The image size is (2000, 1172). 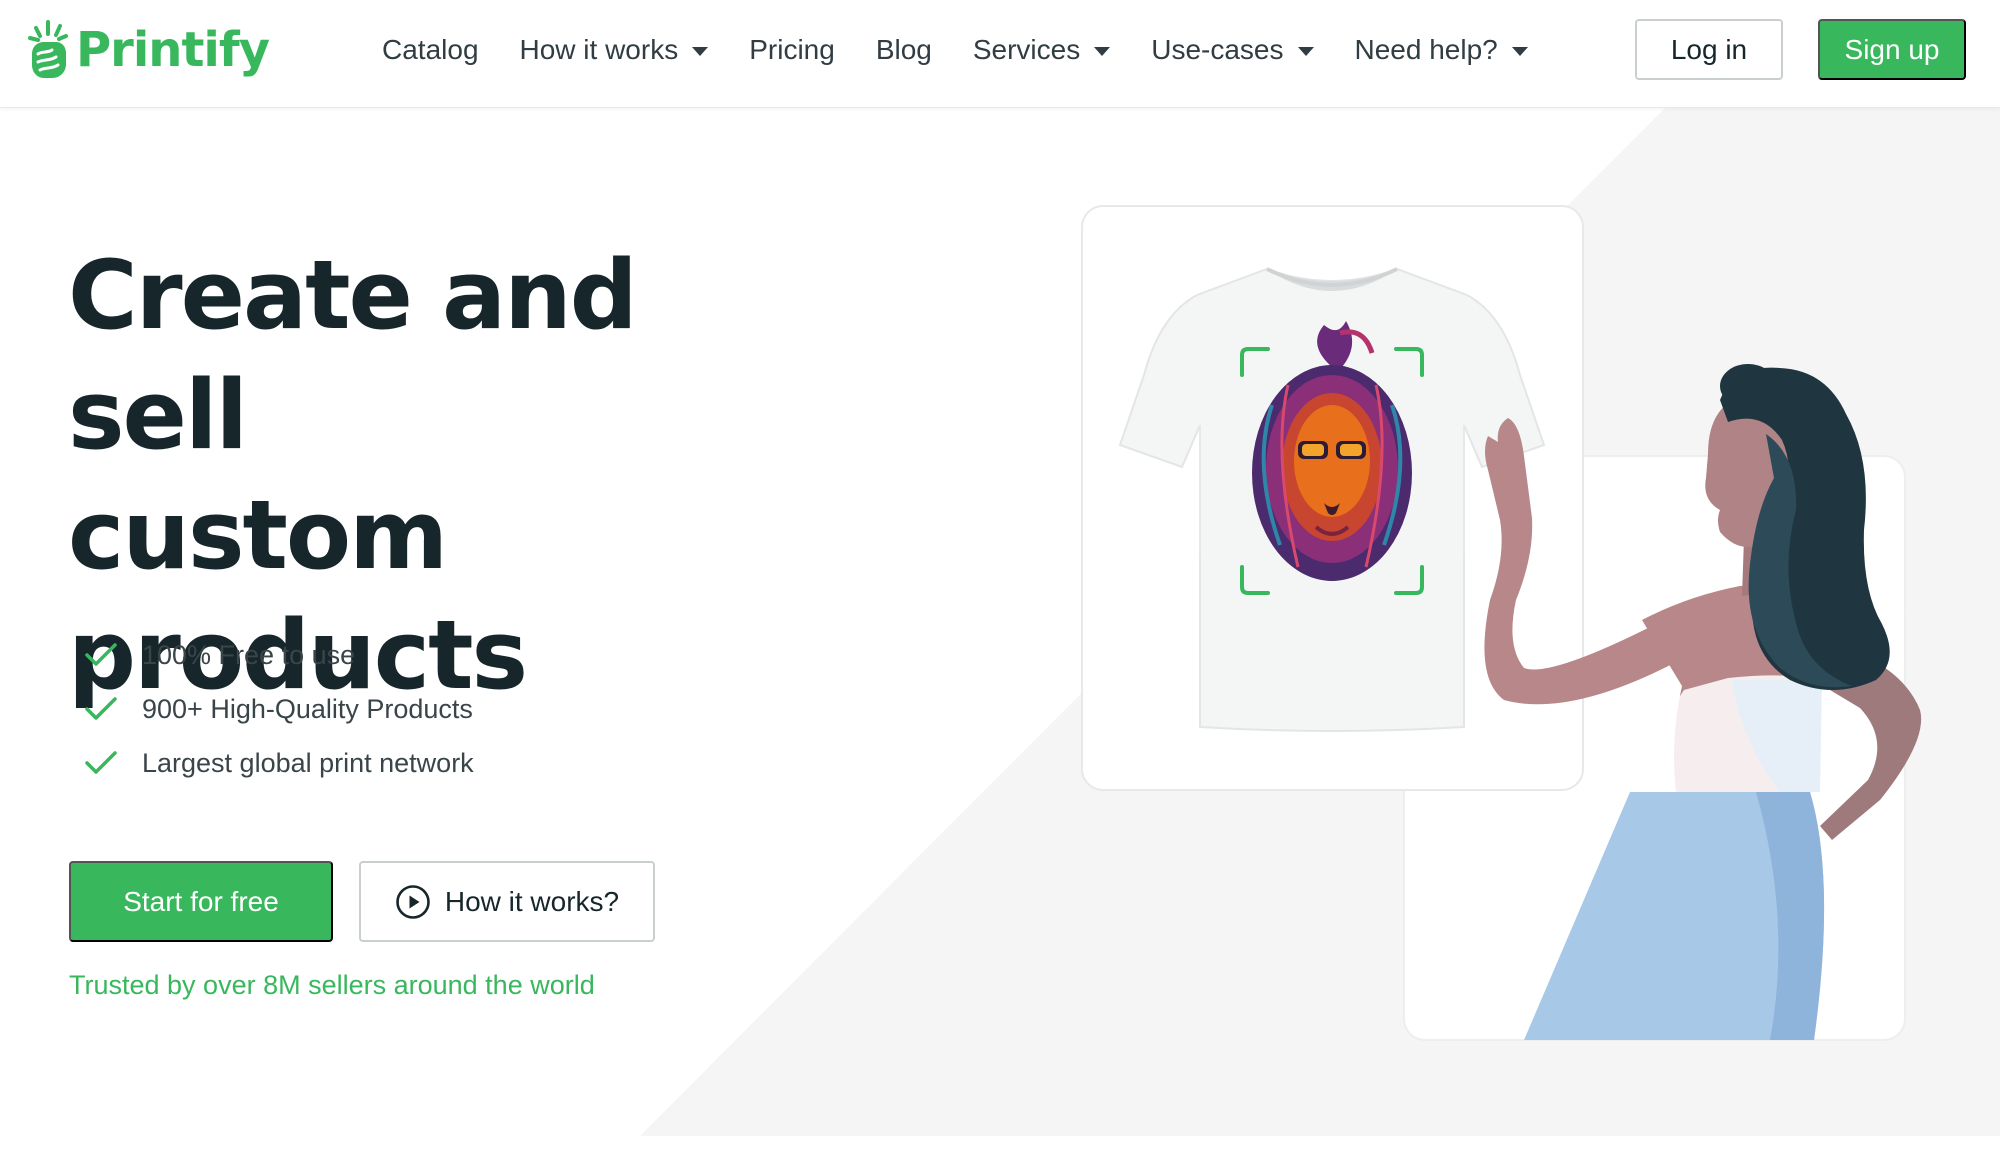 What do you see at coordinates (308, 762) in the screenshot?
I see `feature-text: Largest global print network` at bounding box center [308, 762].